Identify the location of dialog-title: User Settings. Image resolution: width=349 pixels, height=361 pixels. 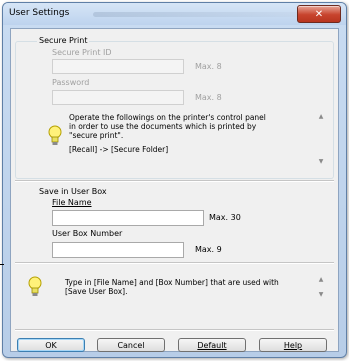
(39, 13).